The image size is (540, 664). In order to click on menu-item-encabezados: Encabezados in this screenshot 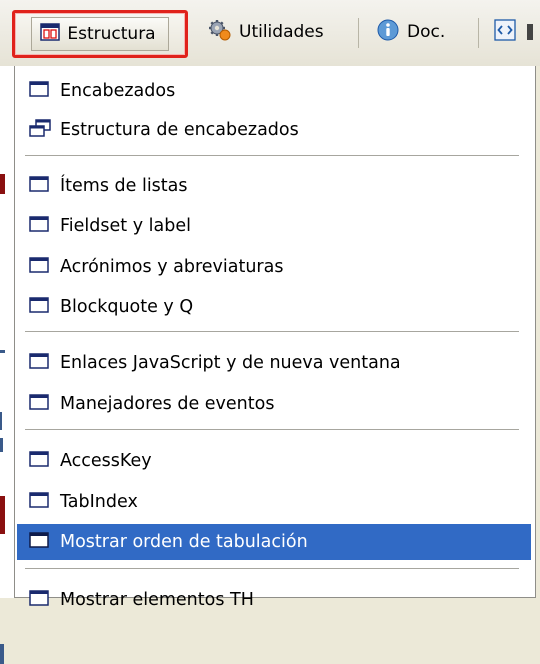, I will do `click(274, 91)`.